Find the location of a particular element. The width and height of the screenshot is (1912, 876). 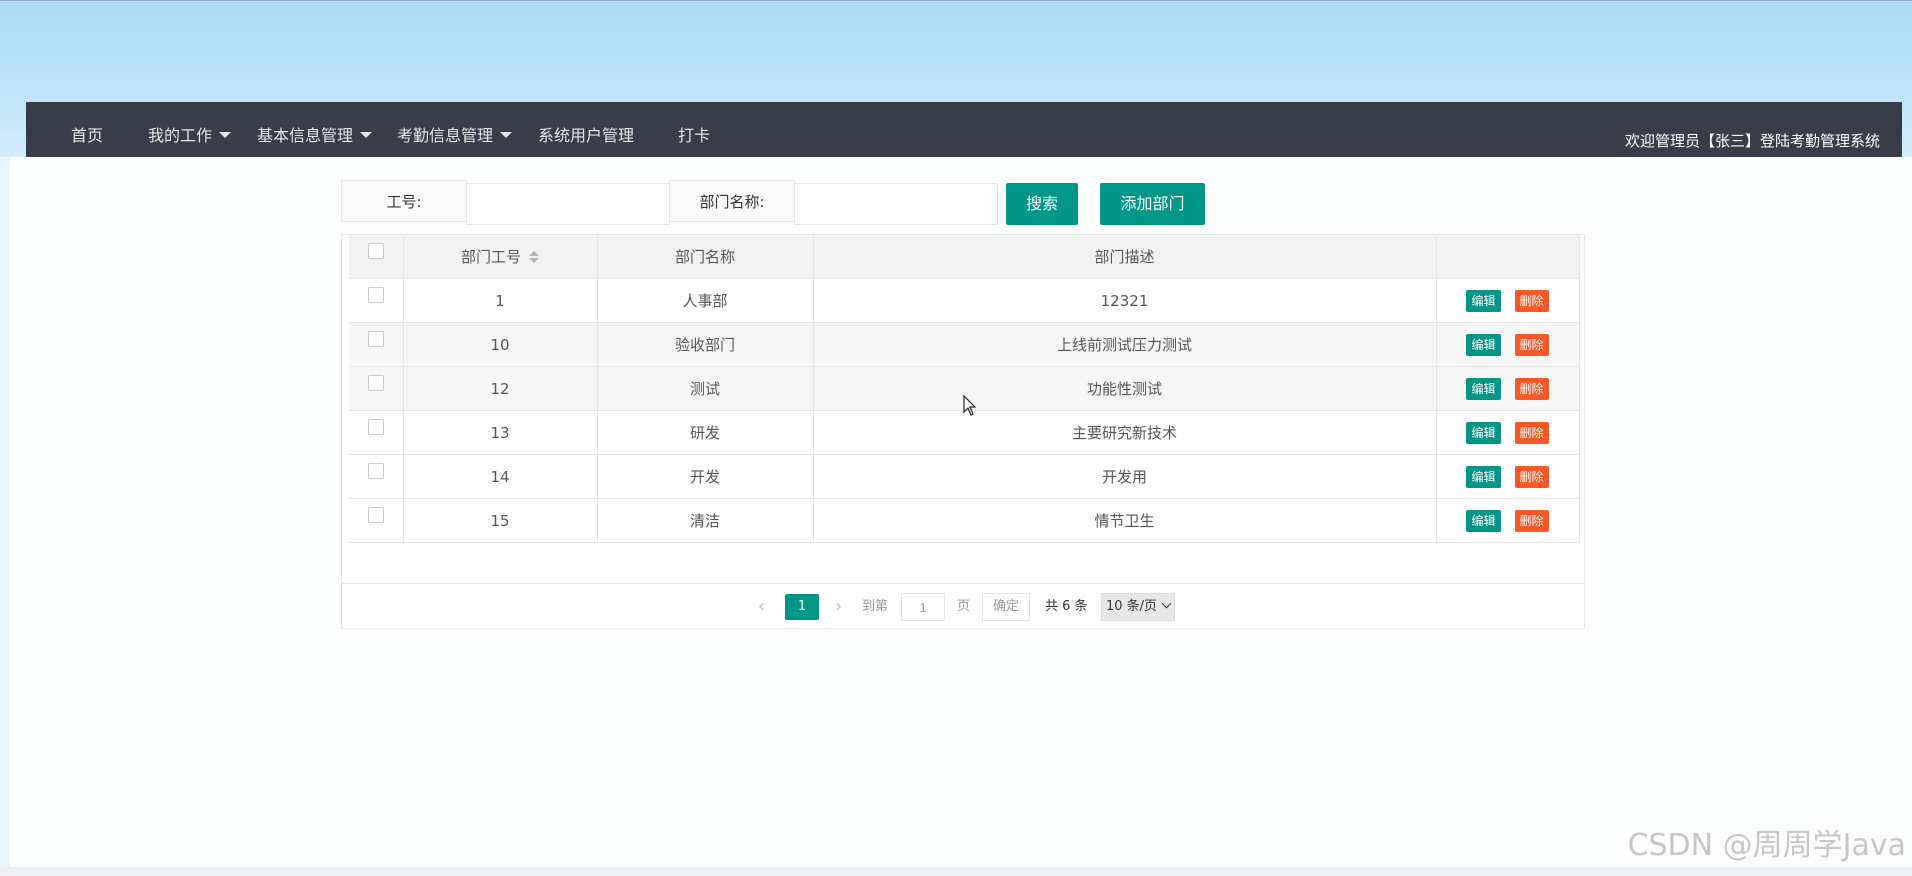

table-row: 1 人事部 12321 编辑 删除 is located at coordinates (964, 300).